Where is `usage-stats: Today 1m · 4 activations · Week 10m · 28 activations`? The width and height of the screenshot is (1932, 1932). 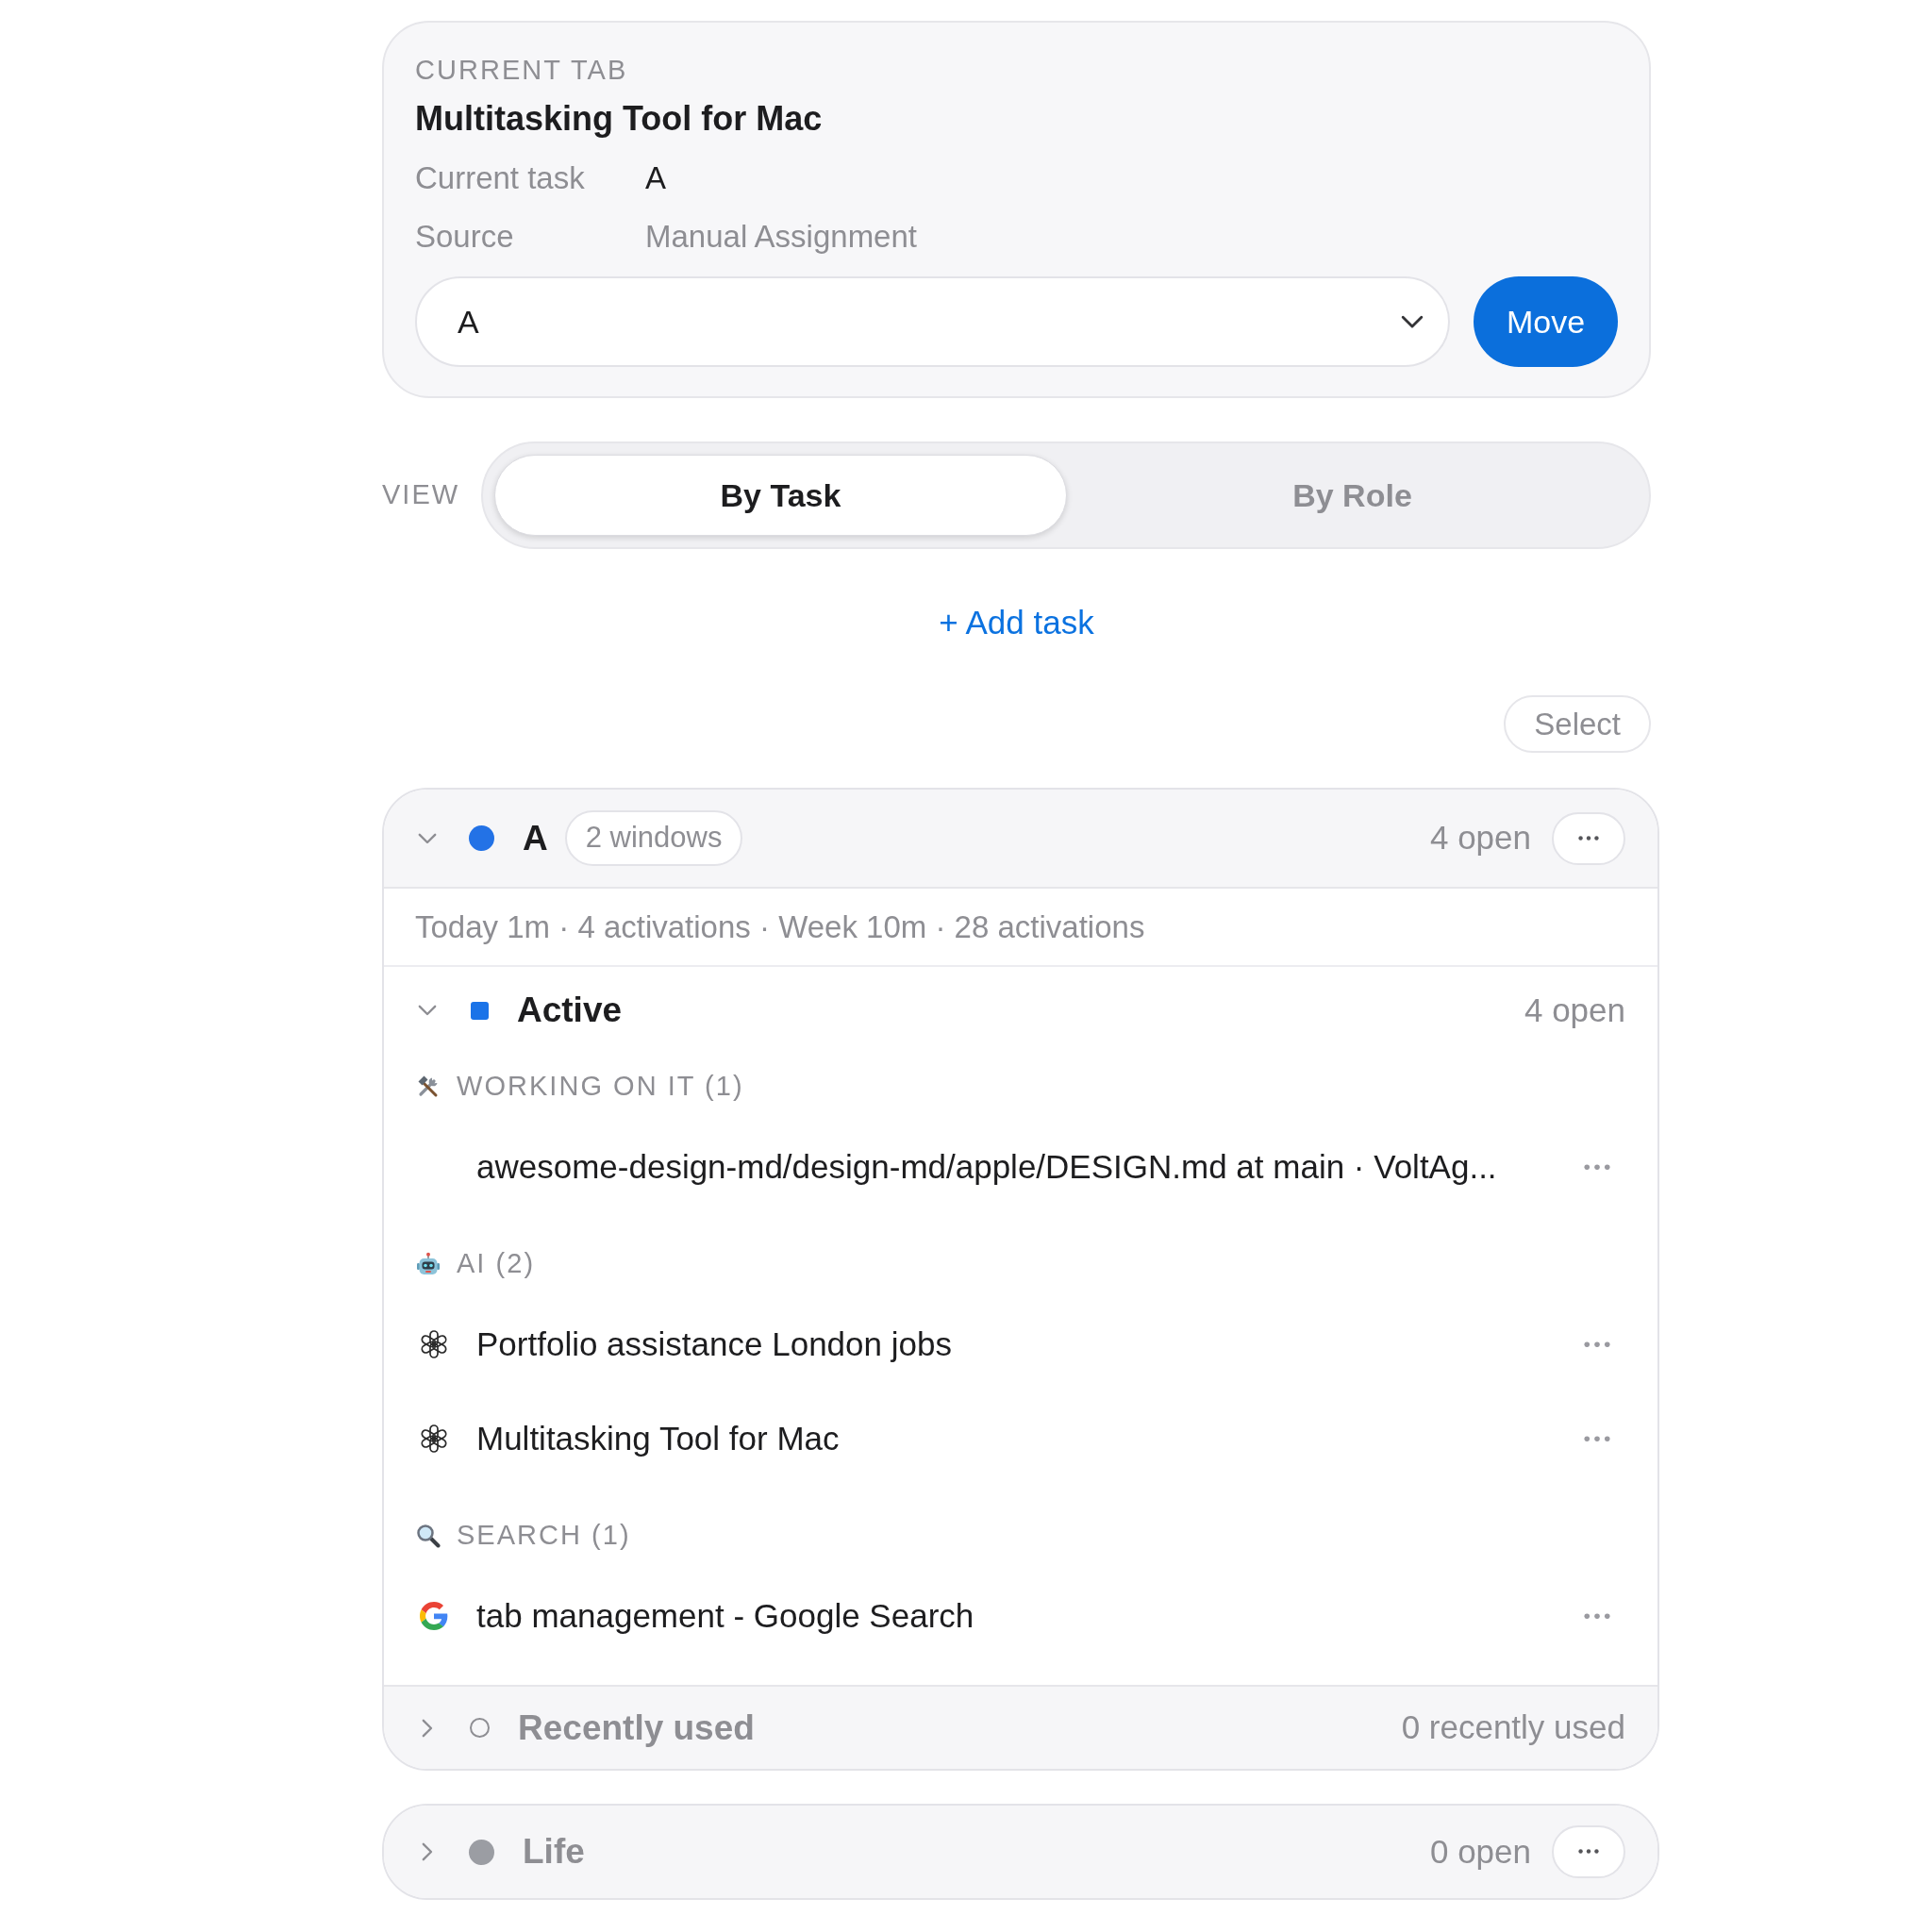 usage-stats: Today 1m · 4 activations · Week 10m · 28 activations is located at coordinates (780, 927).